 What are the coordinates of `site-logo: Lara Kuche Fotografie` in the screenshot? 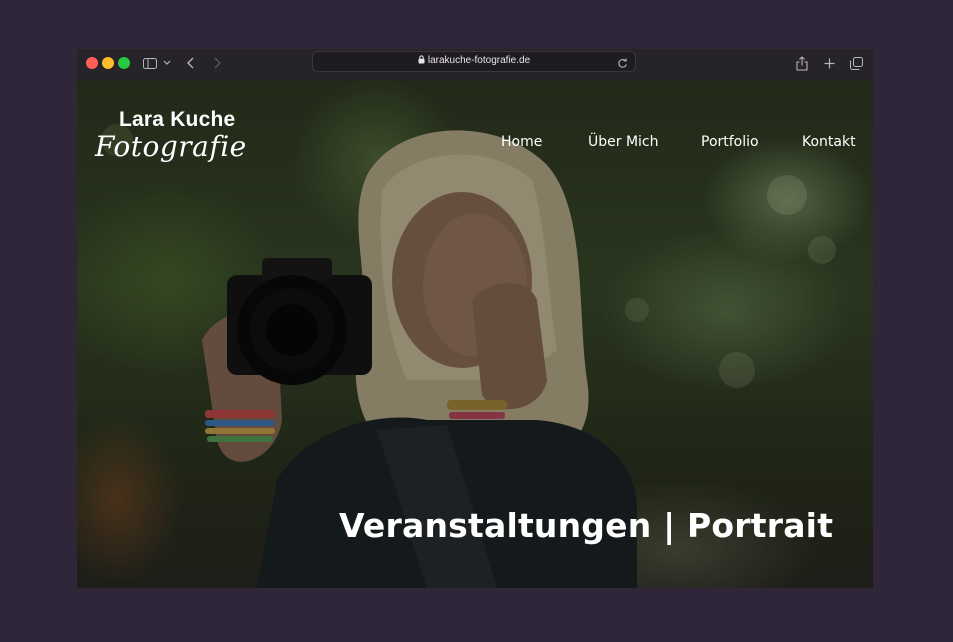 It's located at (171, 135).